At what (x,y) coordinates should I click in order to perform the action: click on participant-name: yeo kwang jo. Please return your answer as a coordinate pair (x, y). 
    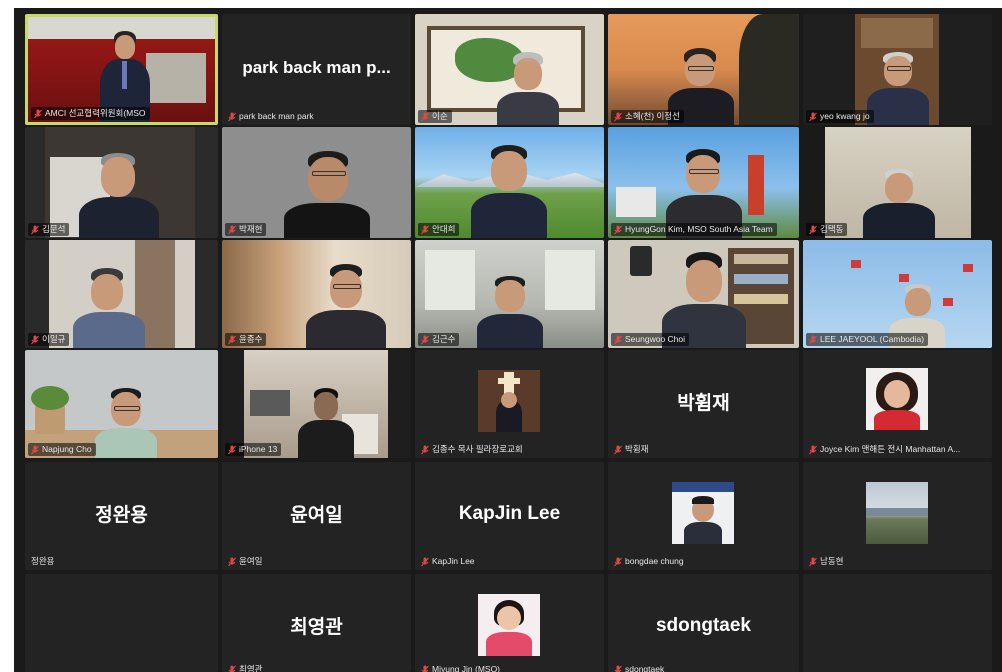
    Looking at the image, I should click on (845, 116).